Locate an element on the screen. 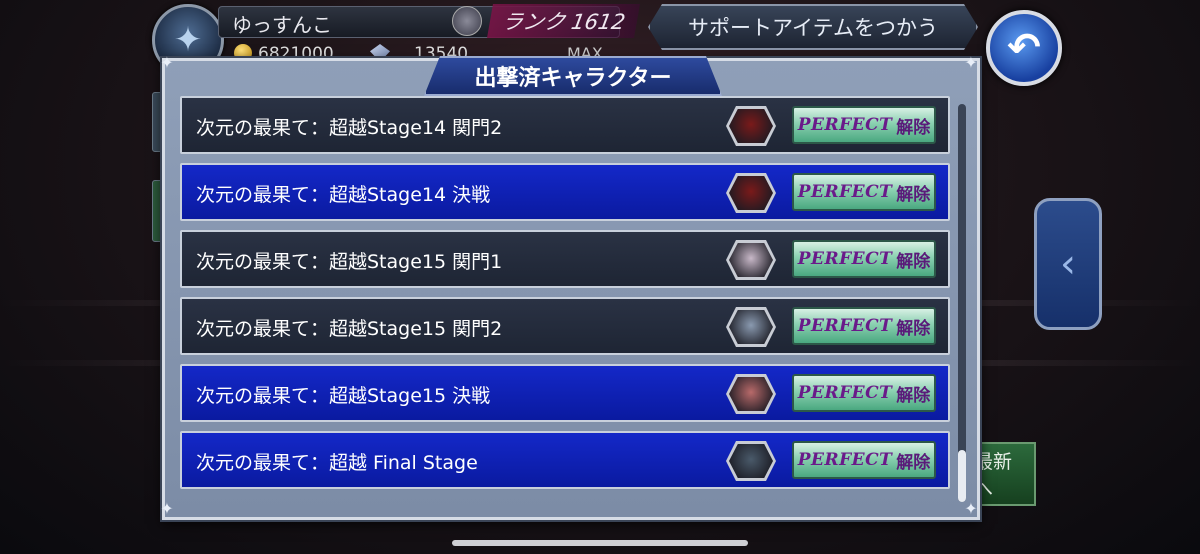 The height and width of the screenshot is (554, 1200). stage-row: 次元の最果て：超越Stage14 関門2 PERFECT 解除 is located at coordinates (565, 125).